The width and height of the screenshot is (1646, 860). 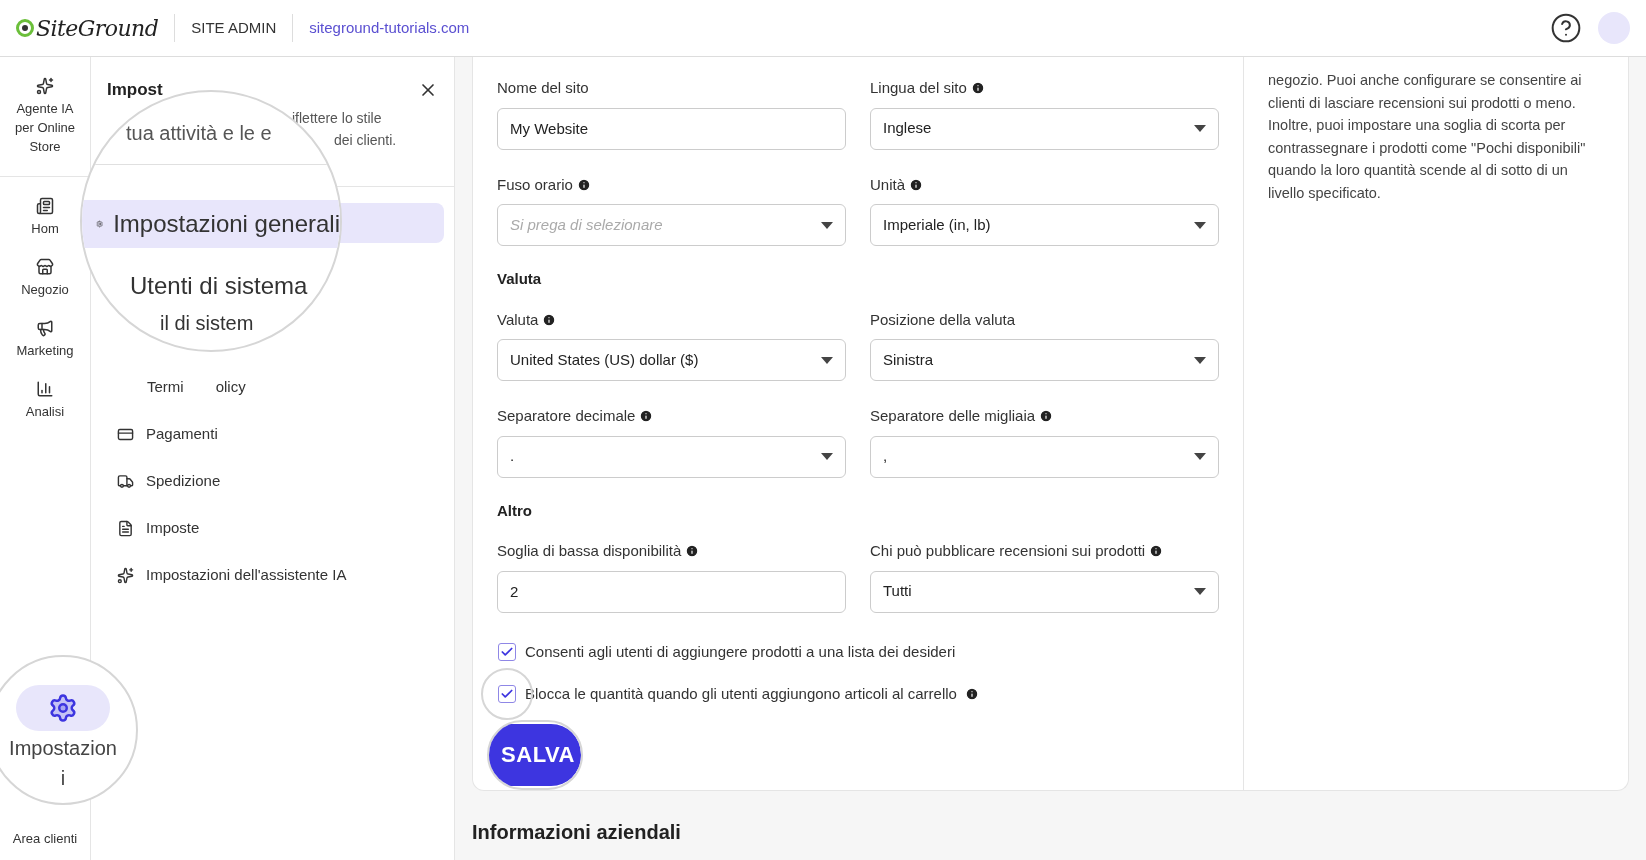 What do you see at coordinates (45, 289) in the screenshot?
I see `rail-item: Negozio` at bounding box center [45, 289].